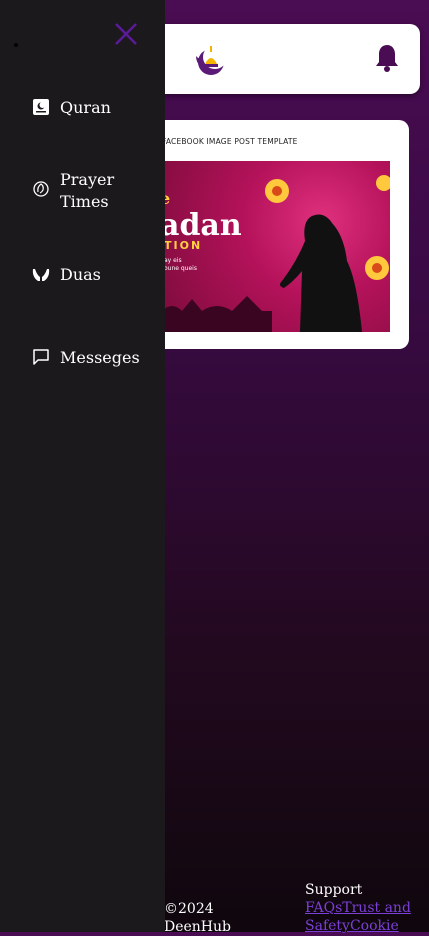 The width and height of the screenshot is (429, 936). I want to click on message-icon, so click(41, 357).